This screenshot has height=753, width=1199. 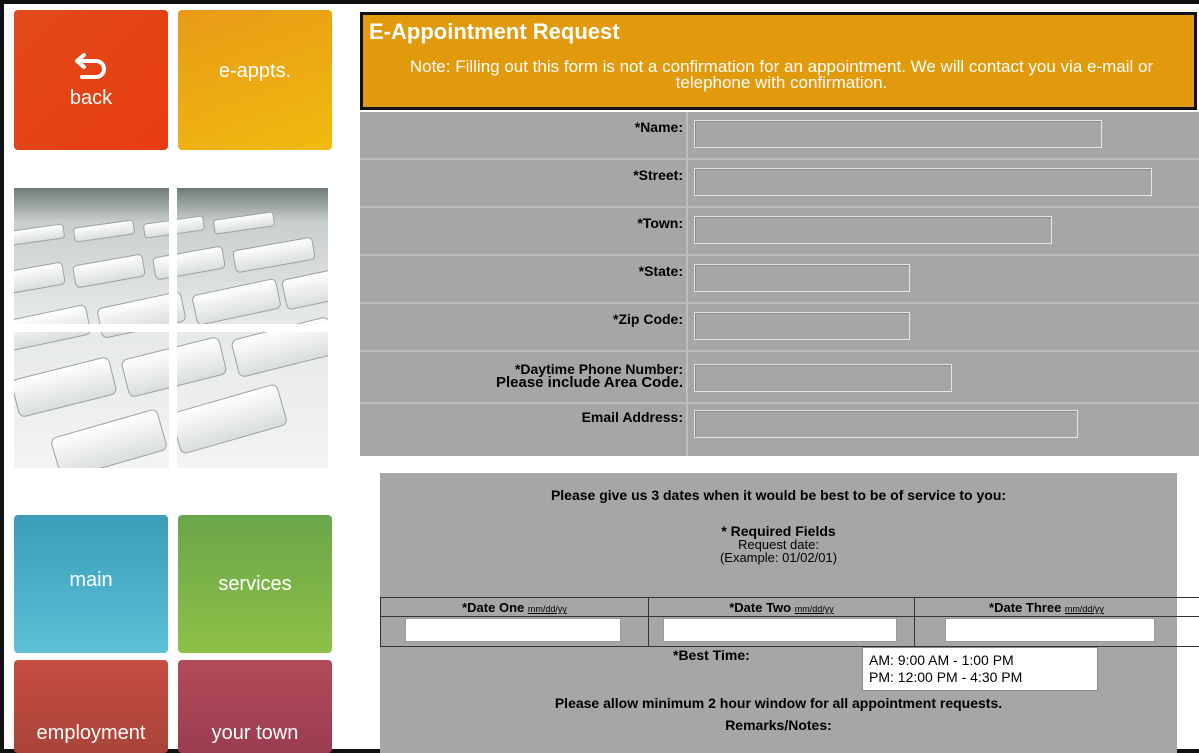 I want to click on street-row: *Street:, so click(x=779, y=184).